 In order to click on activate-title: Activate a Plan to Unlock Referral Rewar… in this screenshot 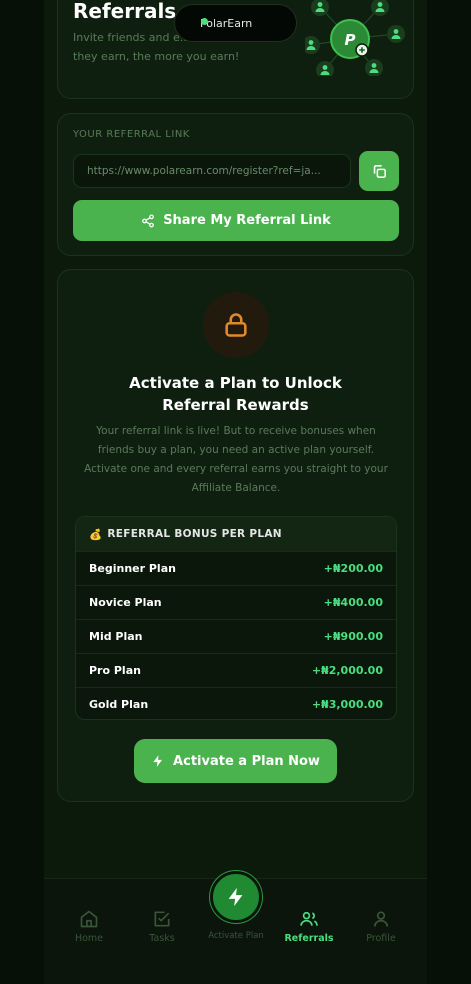, I will do `click(235, 394)`.